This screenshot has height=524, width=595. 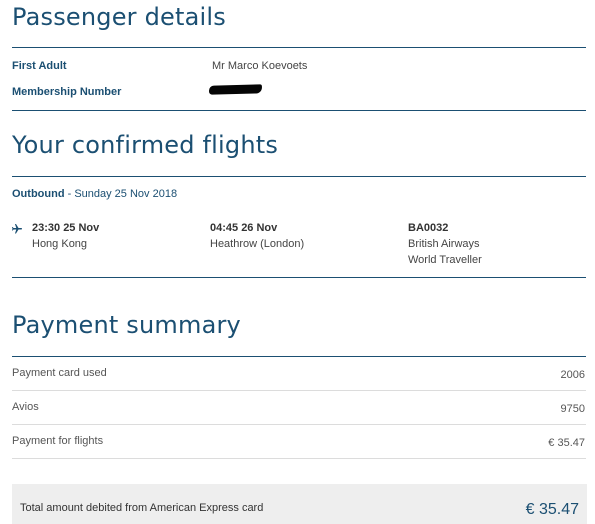 I want to click on avios-label: Avios, so click(x=25, y=407).